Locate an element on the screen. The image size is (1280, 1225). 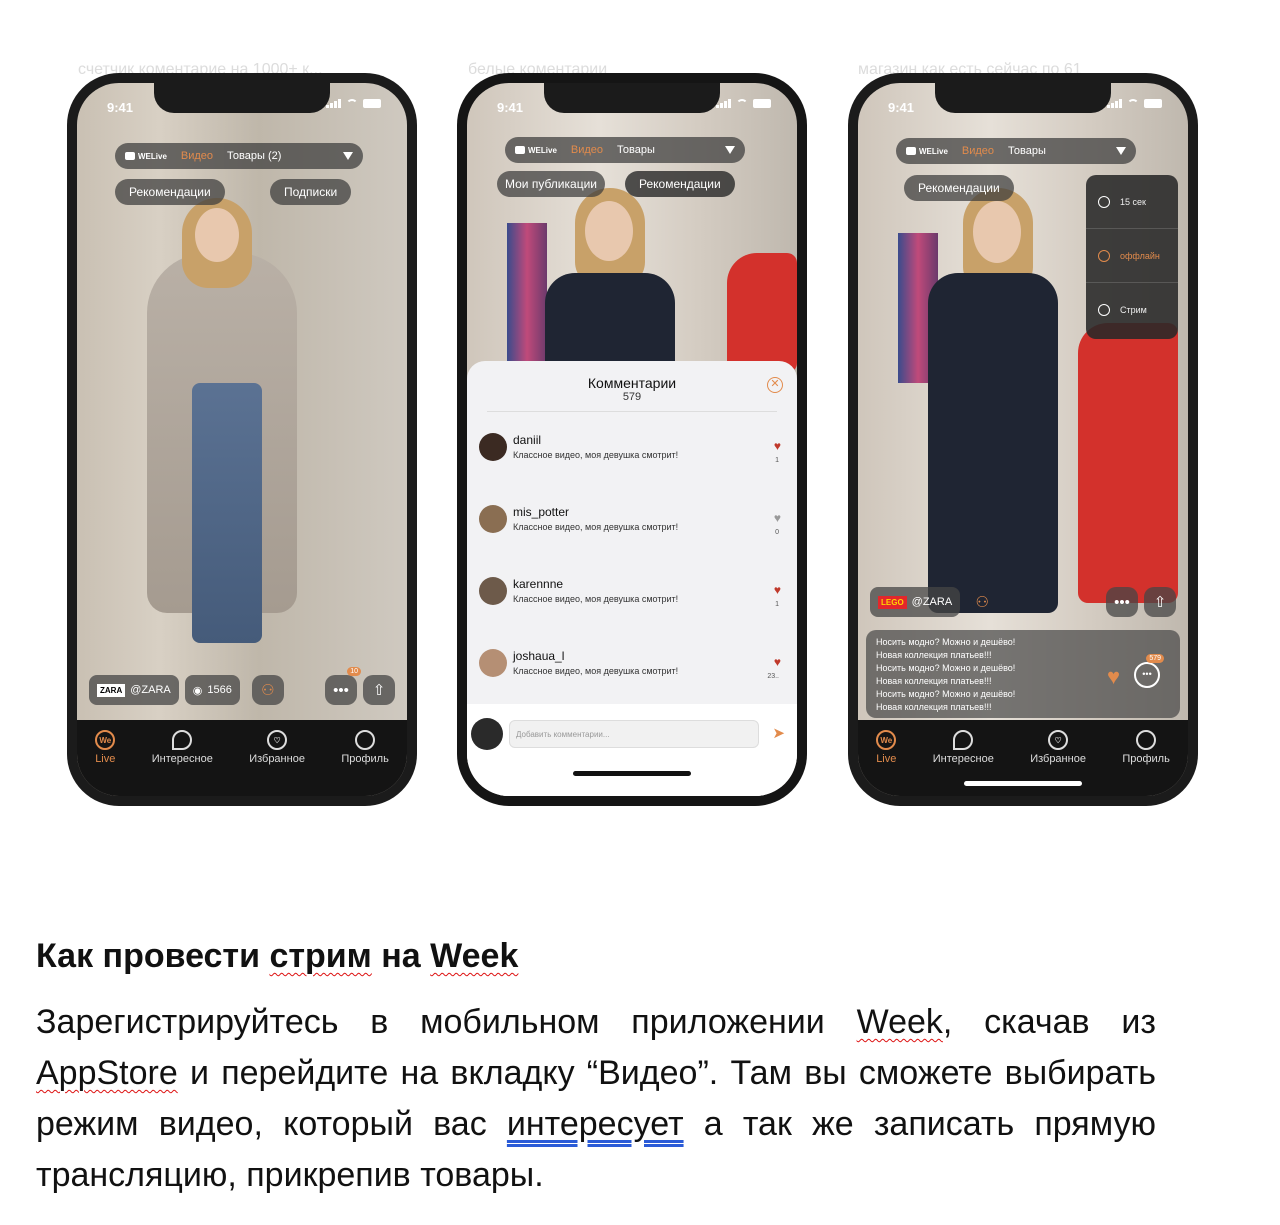
menu-offline-label: оффлайн is located at coordinates (1140, 255).